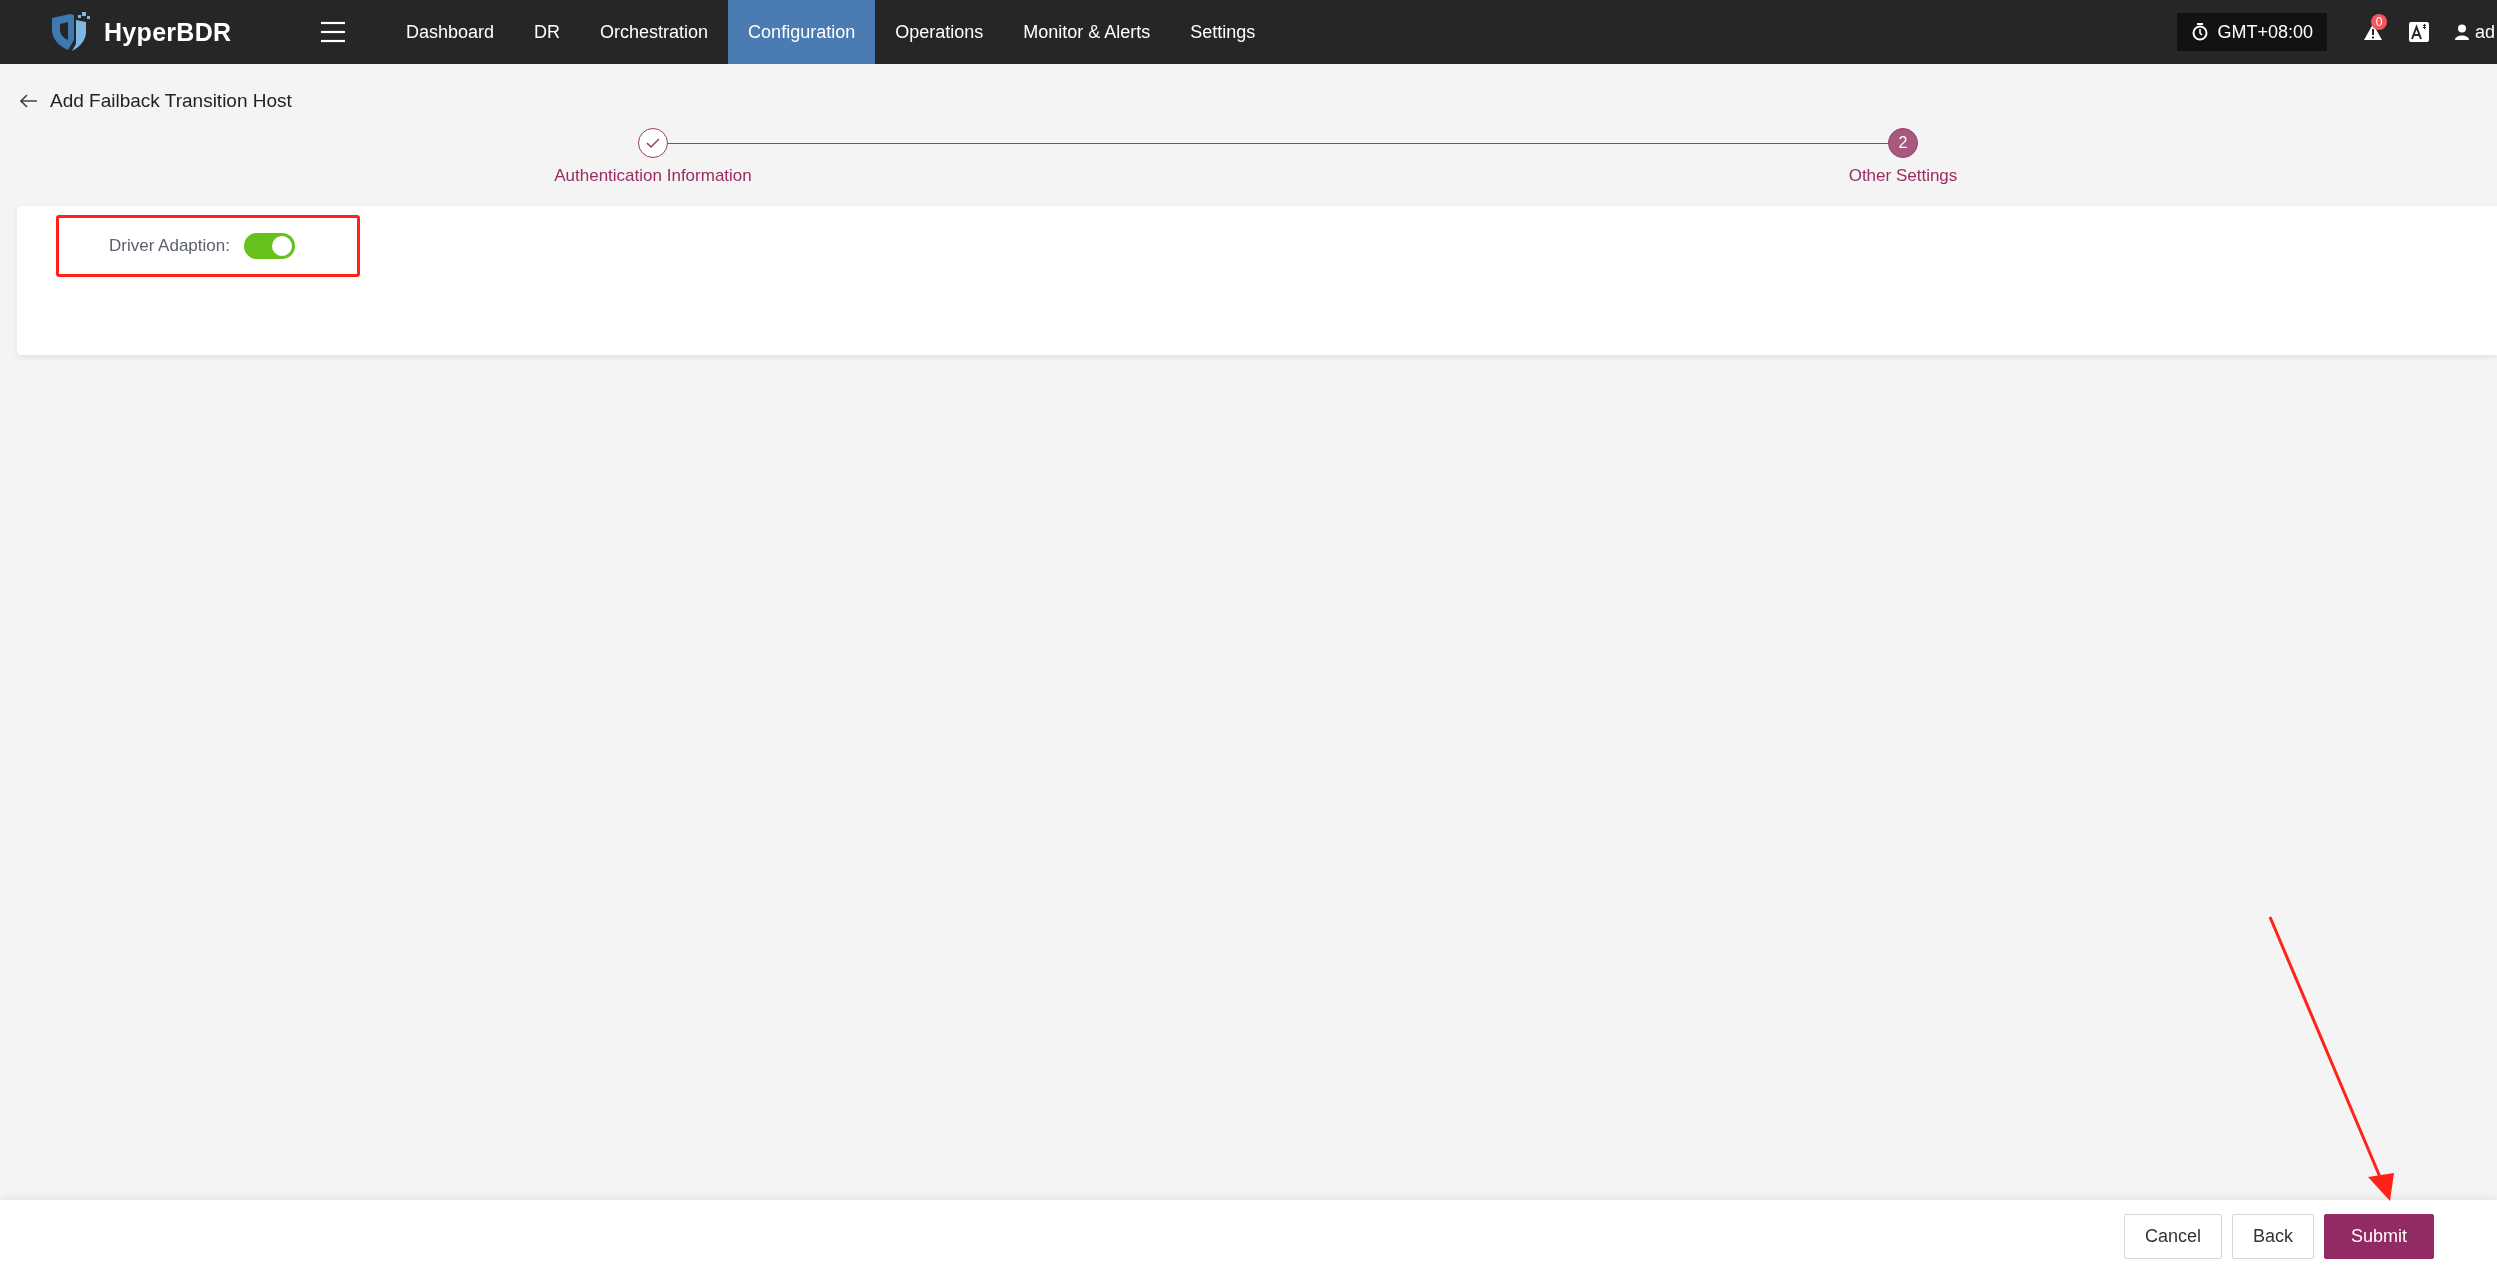 The image size is (2497, 1272). I want to click on step-indicator: 2, so click(1903, 143).